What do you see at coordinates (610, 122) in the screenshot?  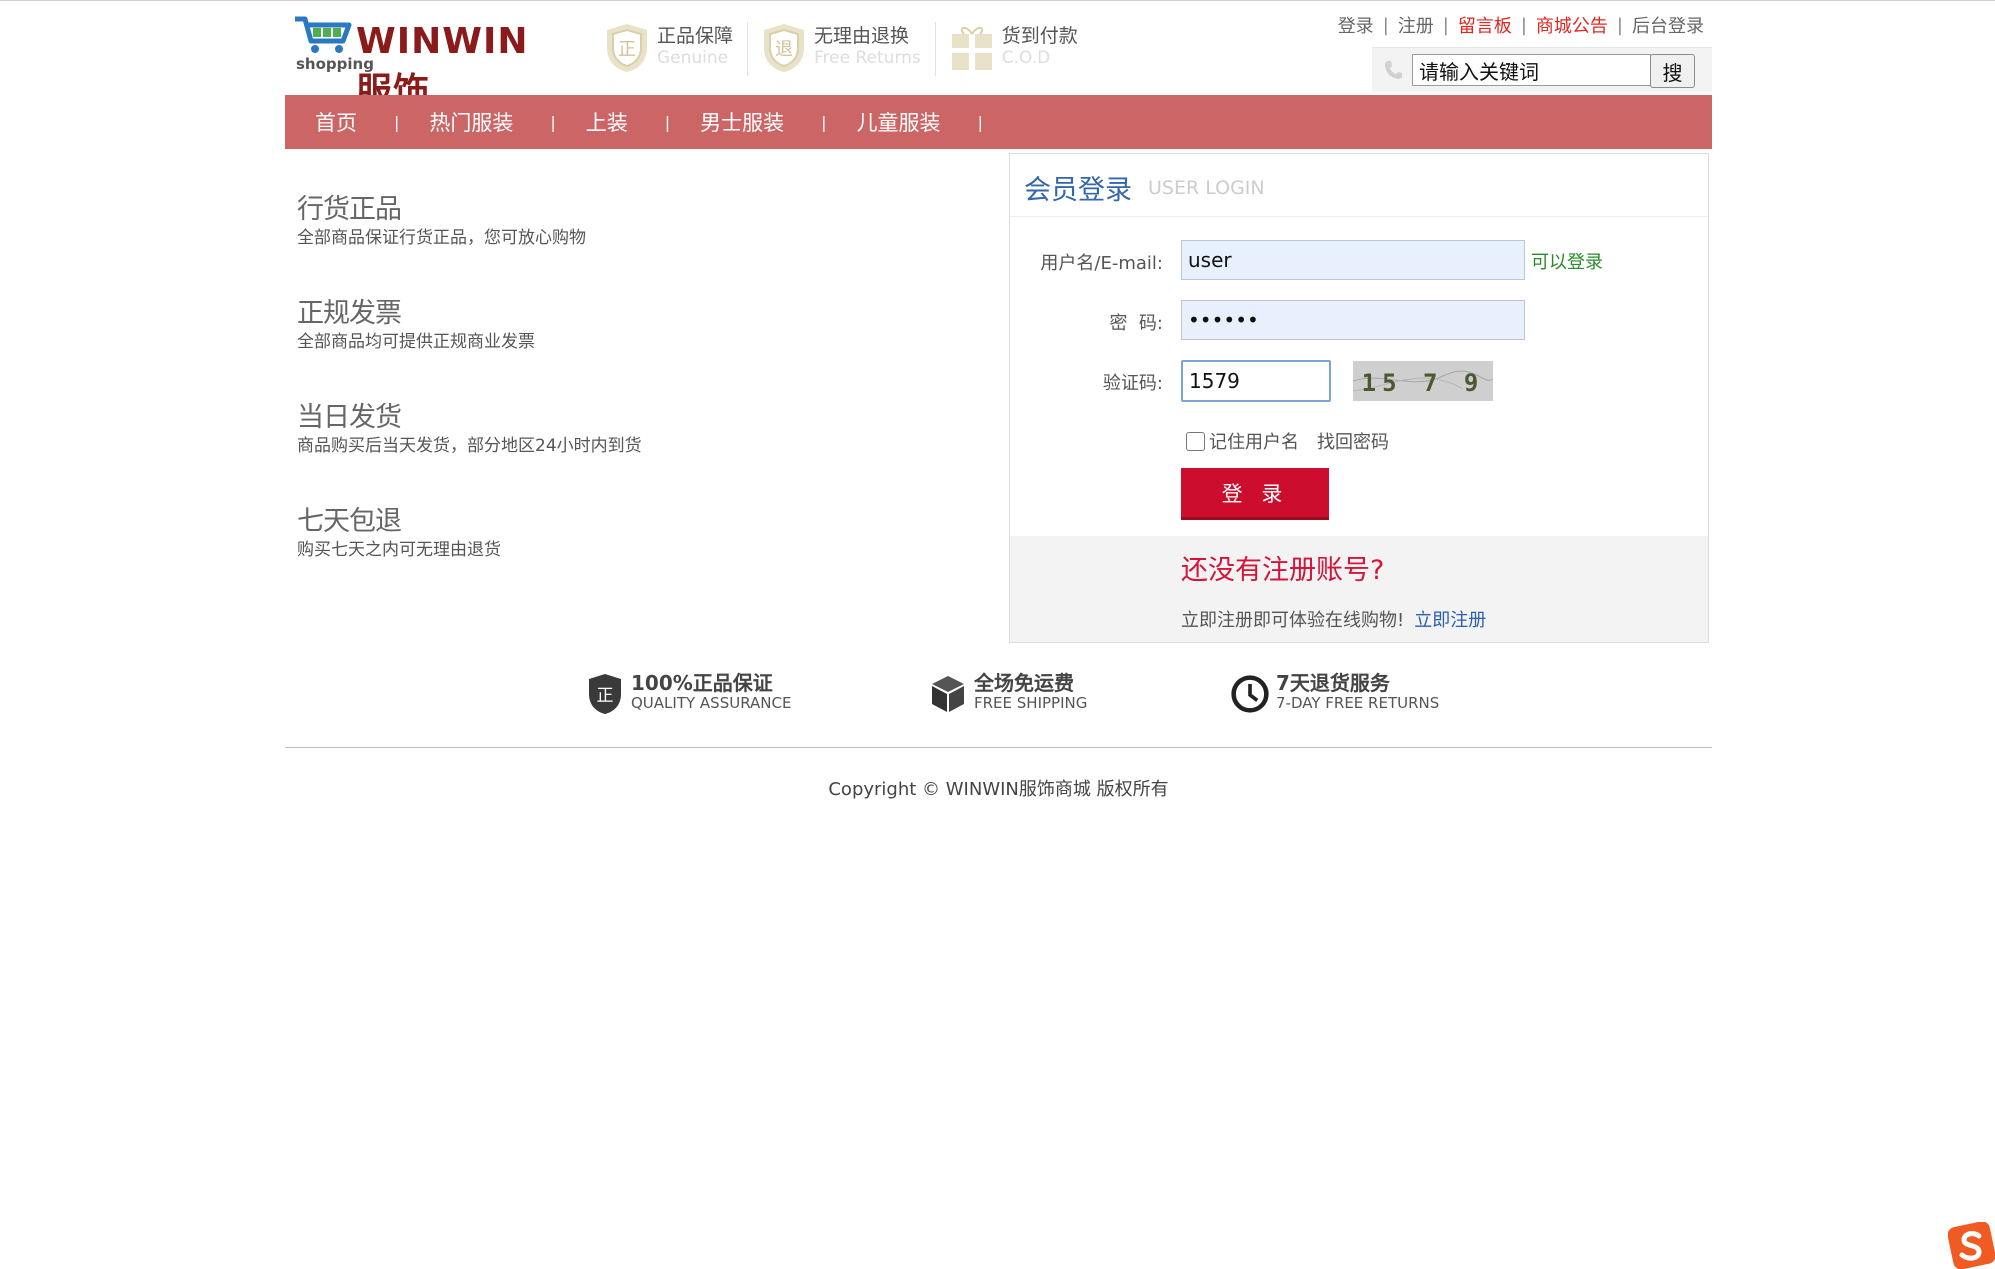 I see `nav-link-tops: 上装` at bounding box center [610, 122].